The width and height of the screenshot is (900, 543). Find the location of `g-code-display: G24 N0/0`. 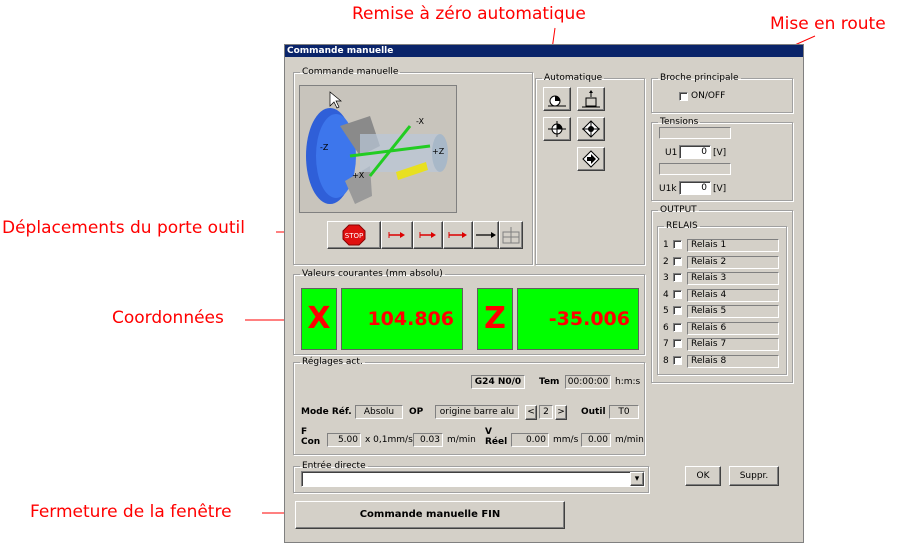

g-code-display: G24 N0/0 is located at coordinates (498, 382).